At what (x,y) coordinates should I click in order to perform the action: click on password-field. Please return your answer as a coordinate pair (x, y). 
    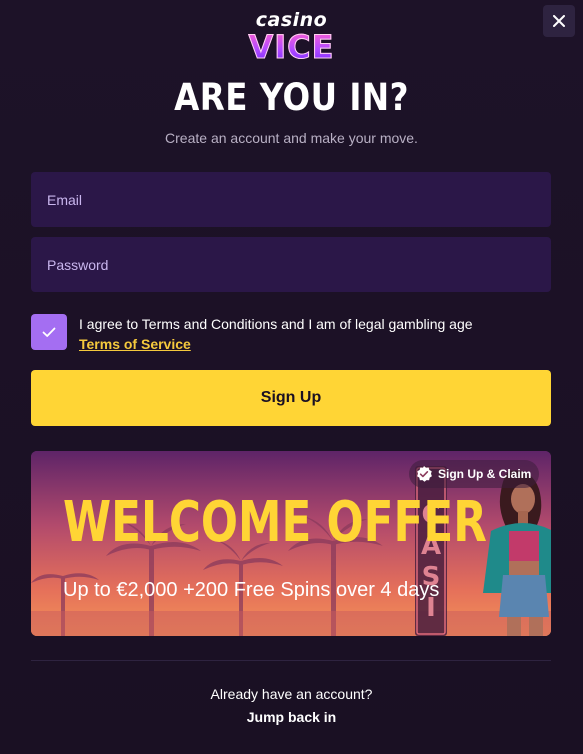
    Looking at the image, I should click on (291, 264).